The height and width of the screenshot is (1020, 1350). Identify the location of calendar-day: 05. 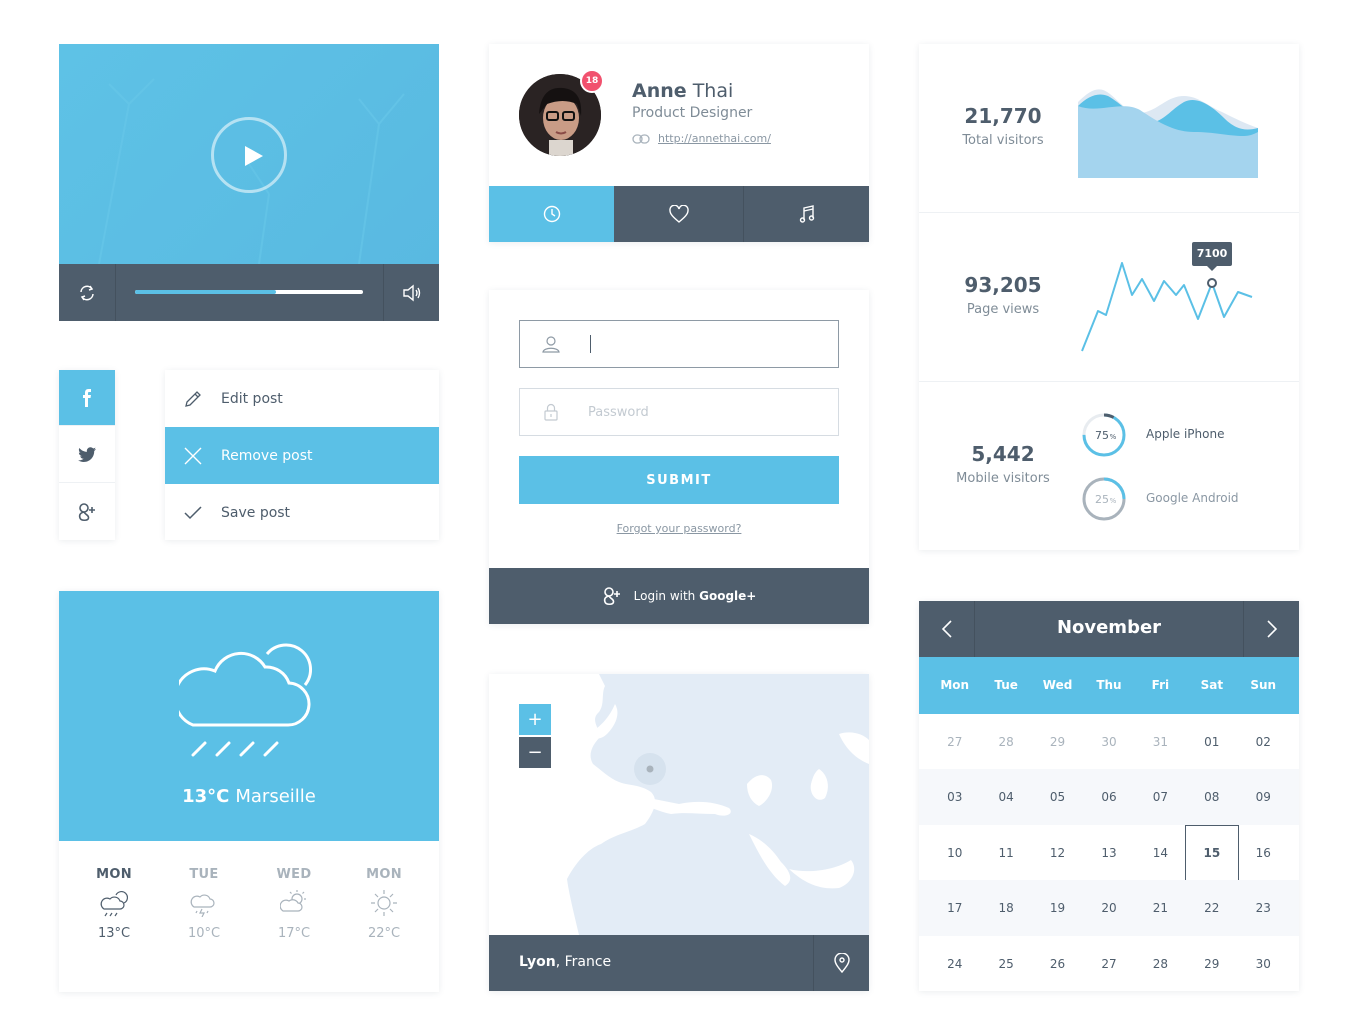
(1057, 797).